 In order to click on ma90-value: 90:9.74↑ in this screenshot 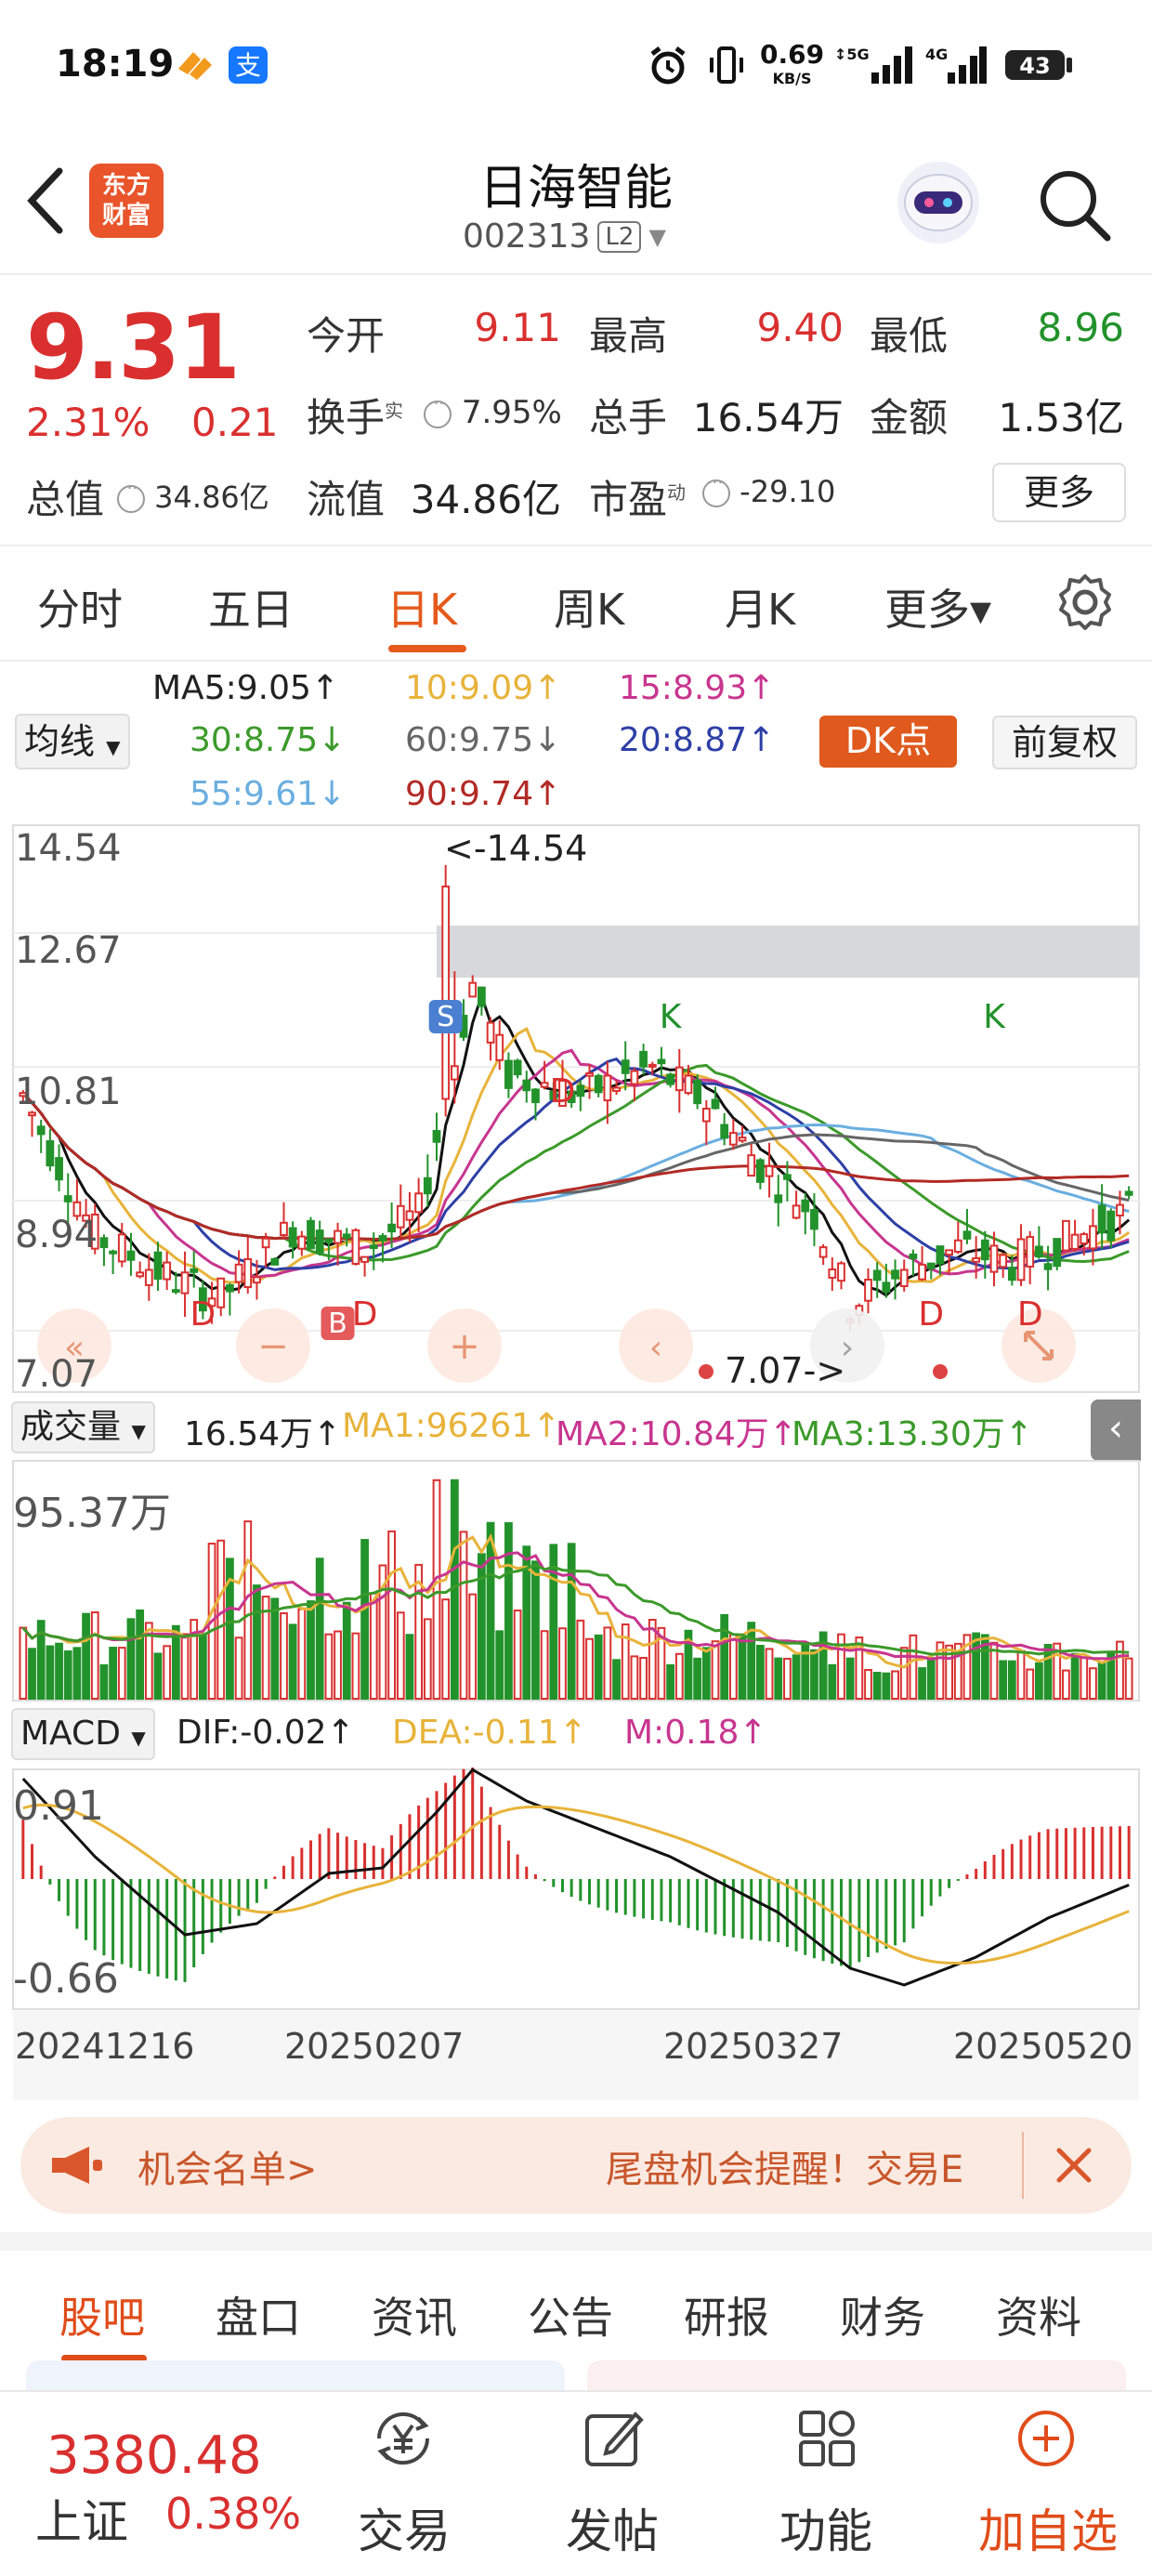, I will do `click(483, 794)`.